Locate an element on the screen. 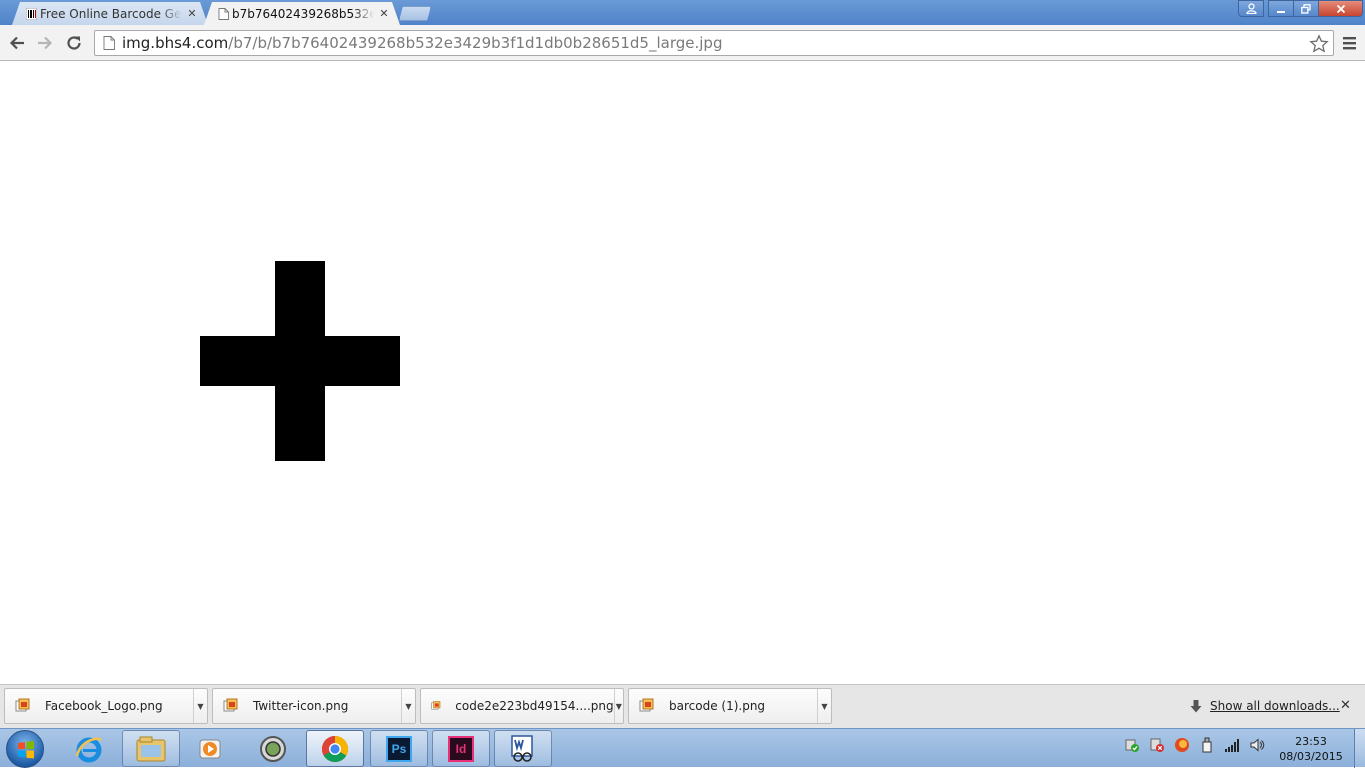  tab-title: Free Online Barcode Generator is located at coordinates (111, 13).